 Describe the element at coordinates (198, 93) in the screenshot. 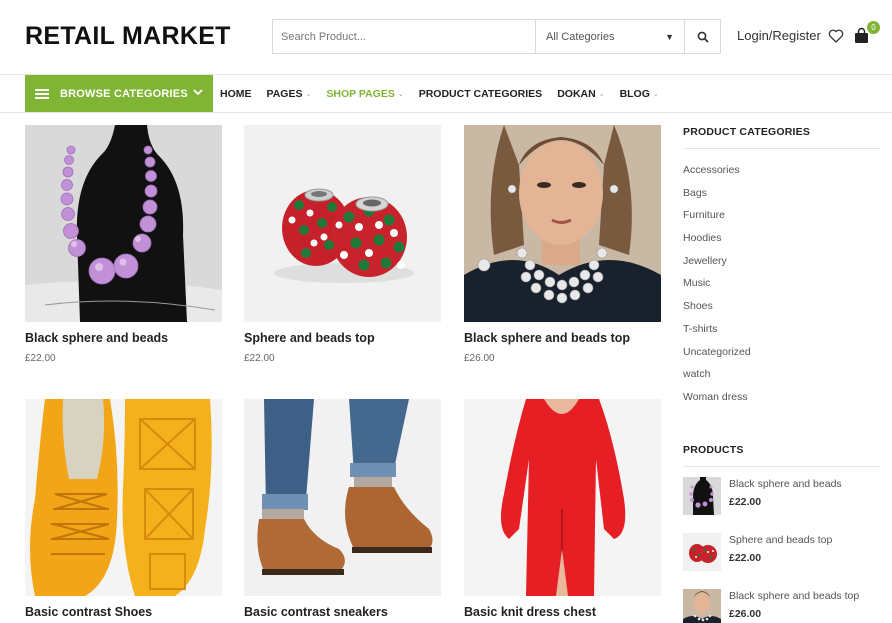

I see `chevron-down-icon` at that location.